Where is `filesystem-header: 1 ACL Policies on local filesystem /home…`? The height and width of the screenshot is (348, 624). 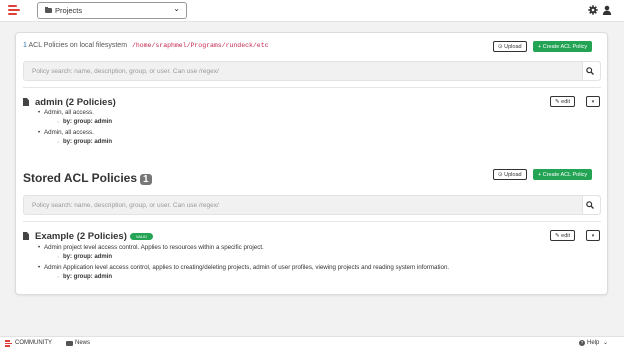 filesystem-header: 1 ACL Policies on local filesystem /home… is located at coordinates (146, 45).